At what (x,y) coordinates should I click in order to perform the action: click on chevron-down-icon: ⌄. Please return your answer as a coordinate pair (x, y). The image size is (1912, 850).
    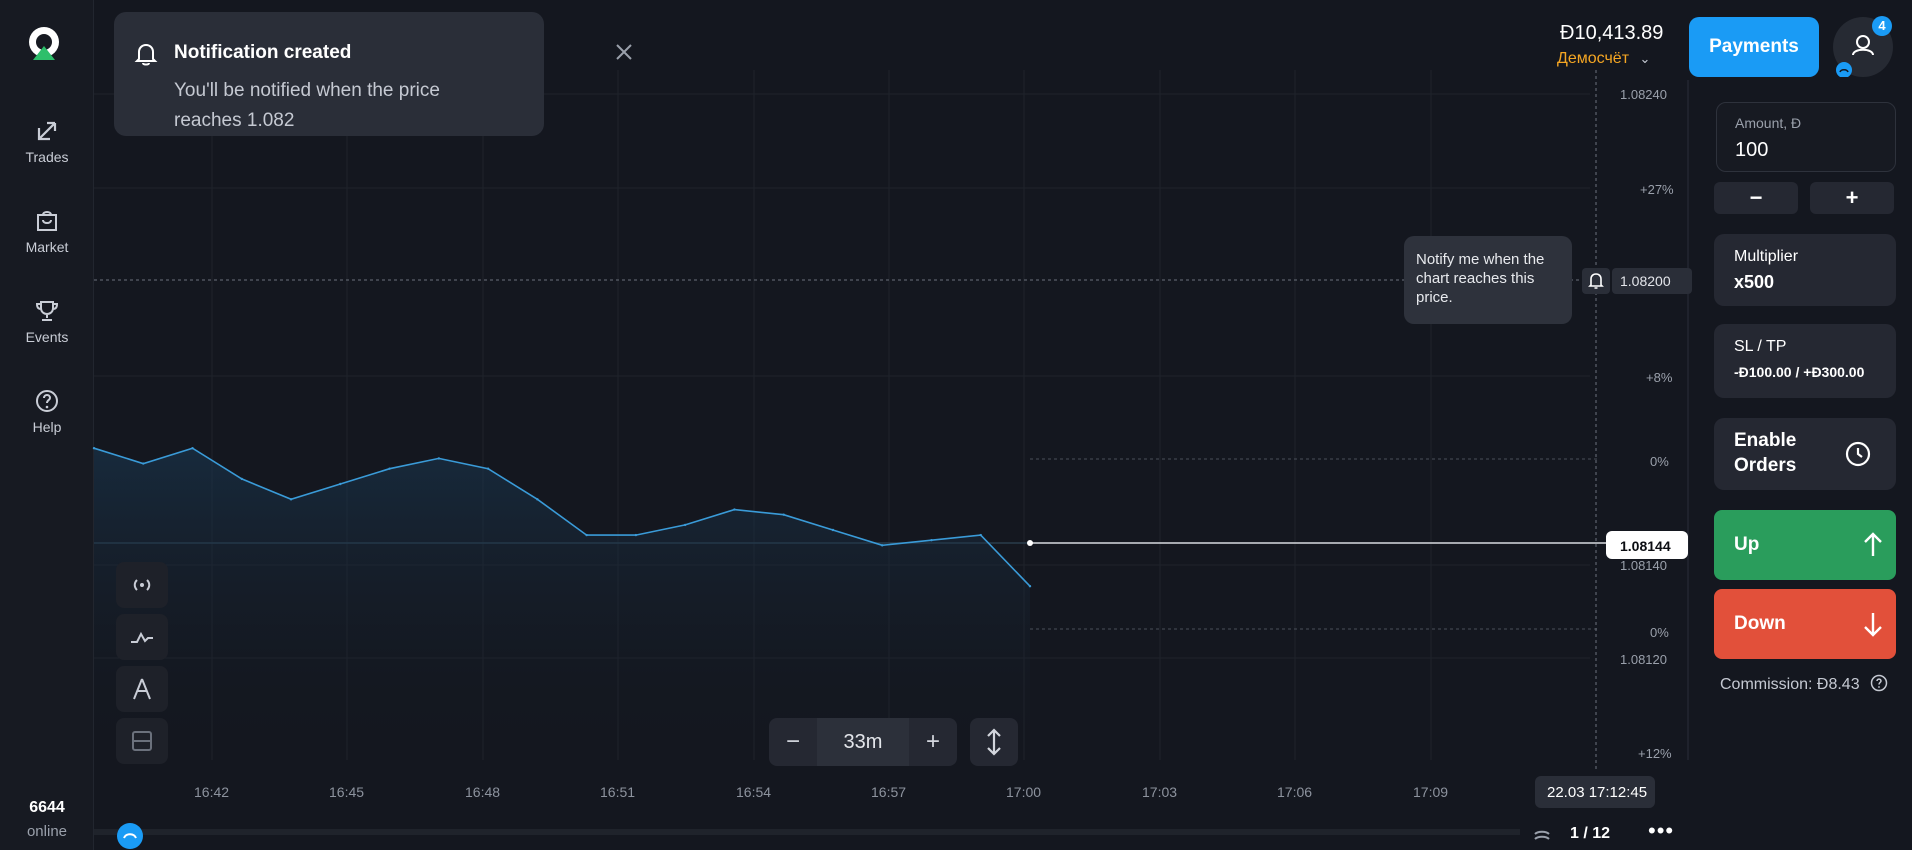
    Looking at the image, I should click on (1645, 58).